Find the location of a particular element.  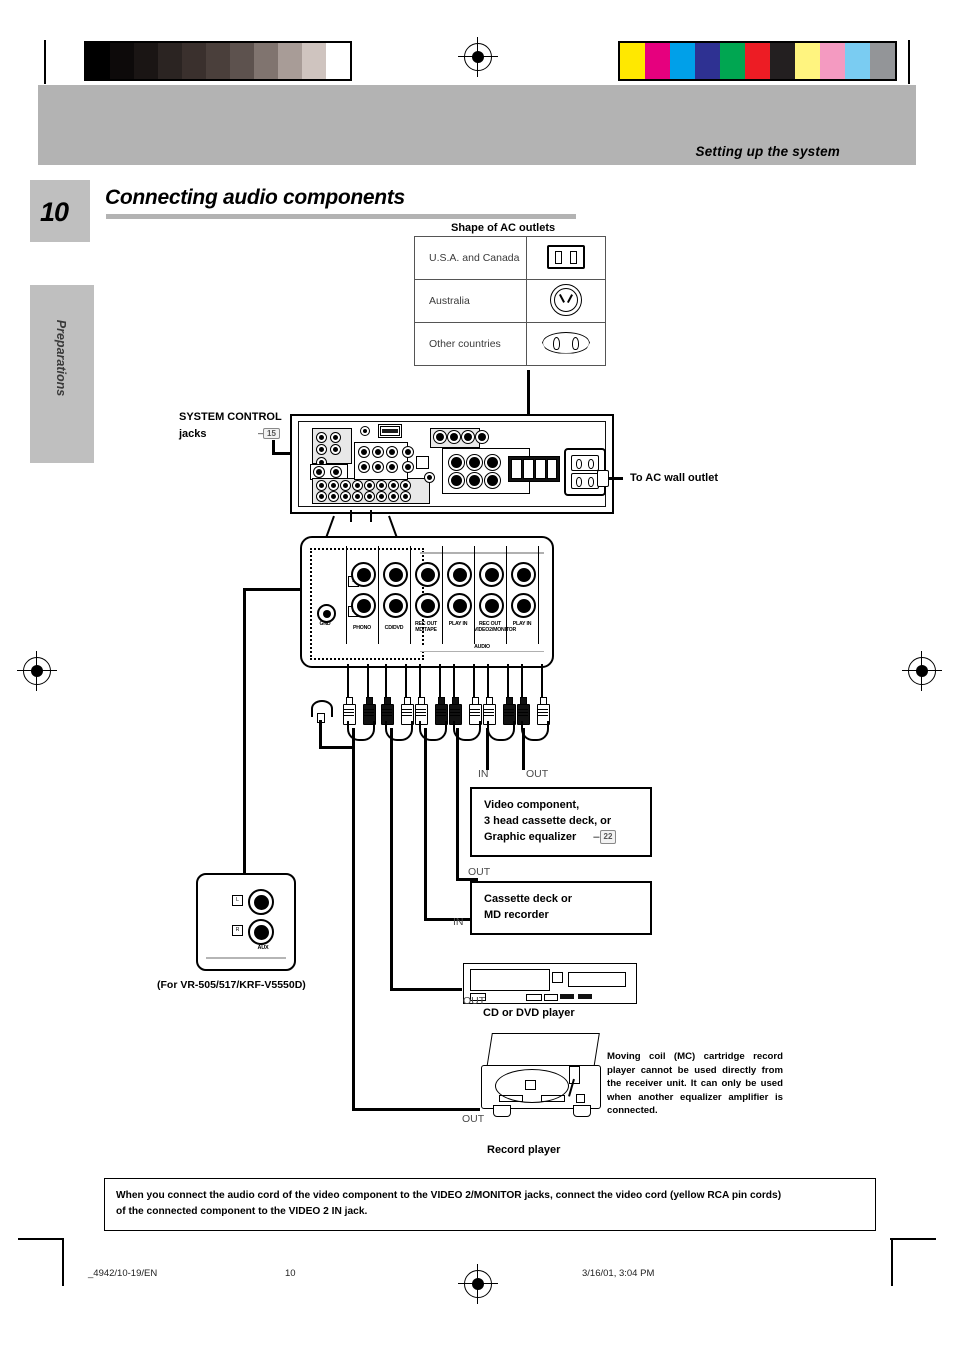

us-outlet-icon is located at coordinates (566, 258).